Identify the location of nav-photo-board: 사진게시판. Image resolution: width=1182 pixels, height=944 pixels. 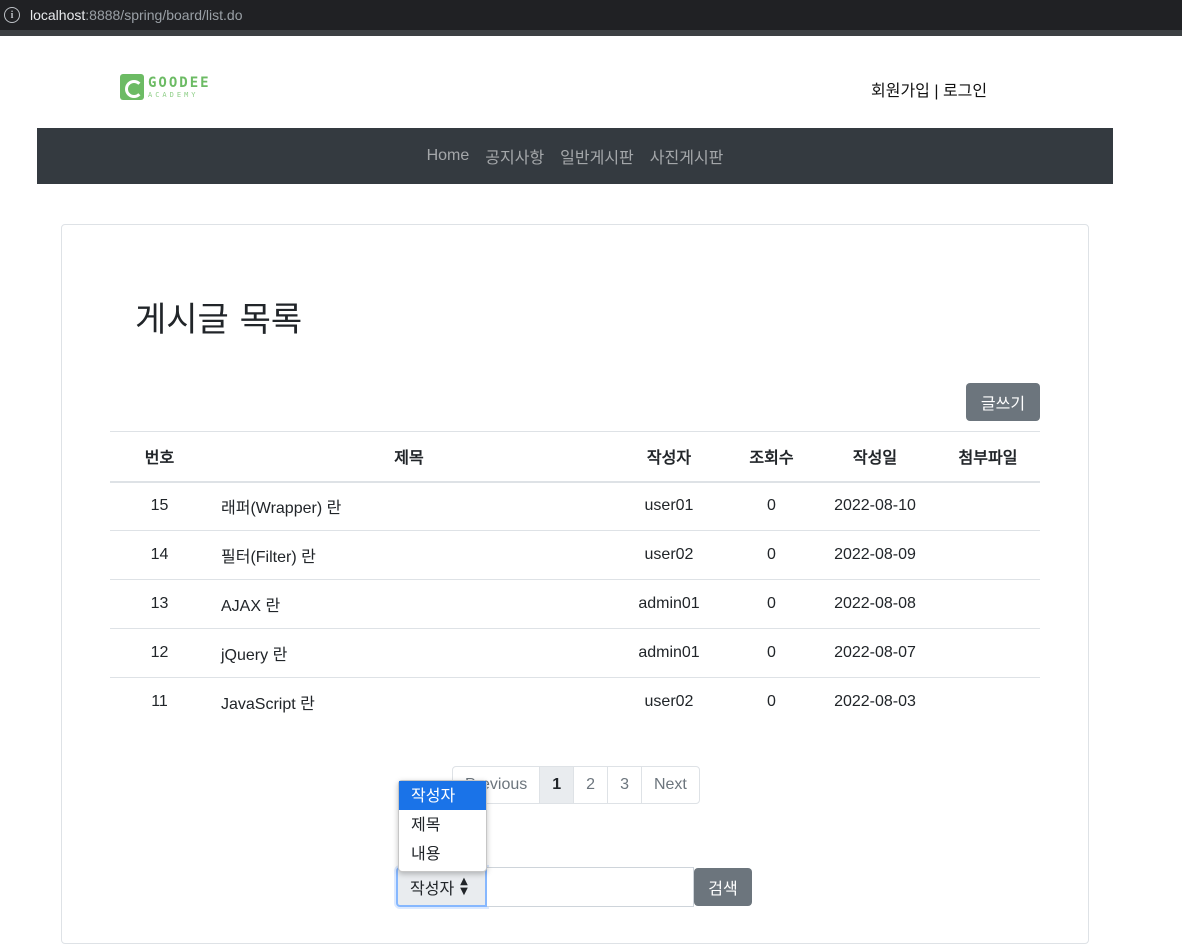
(687, 156).